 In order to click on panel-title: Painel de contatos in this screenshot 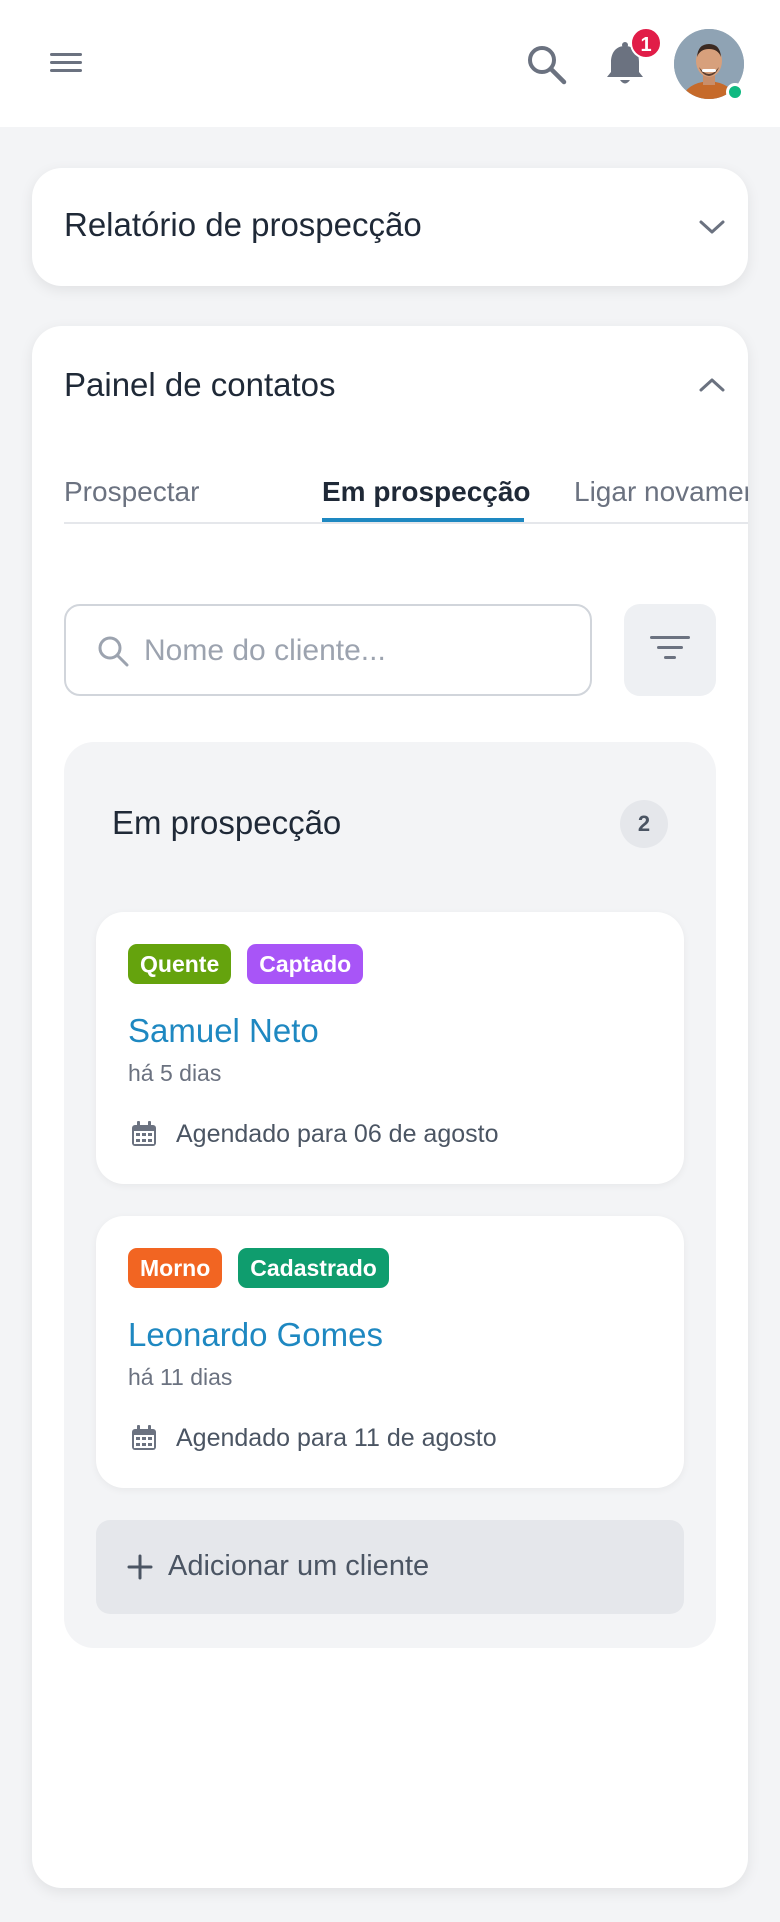, I will do `click(200, 384)`.